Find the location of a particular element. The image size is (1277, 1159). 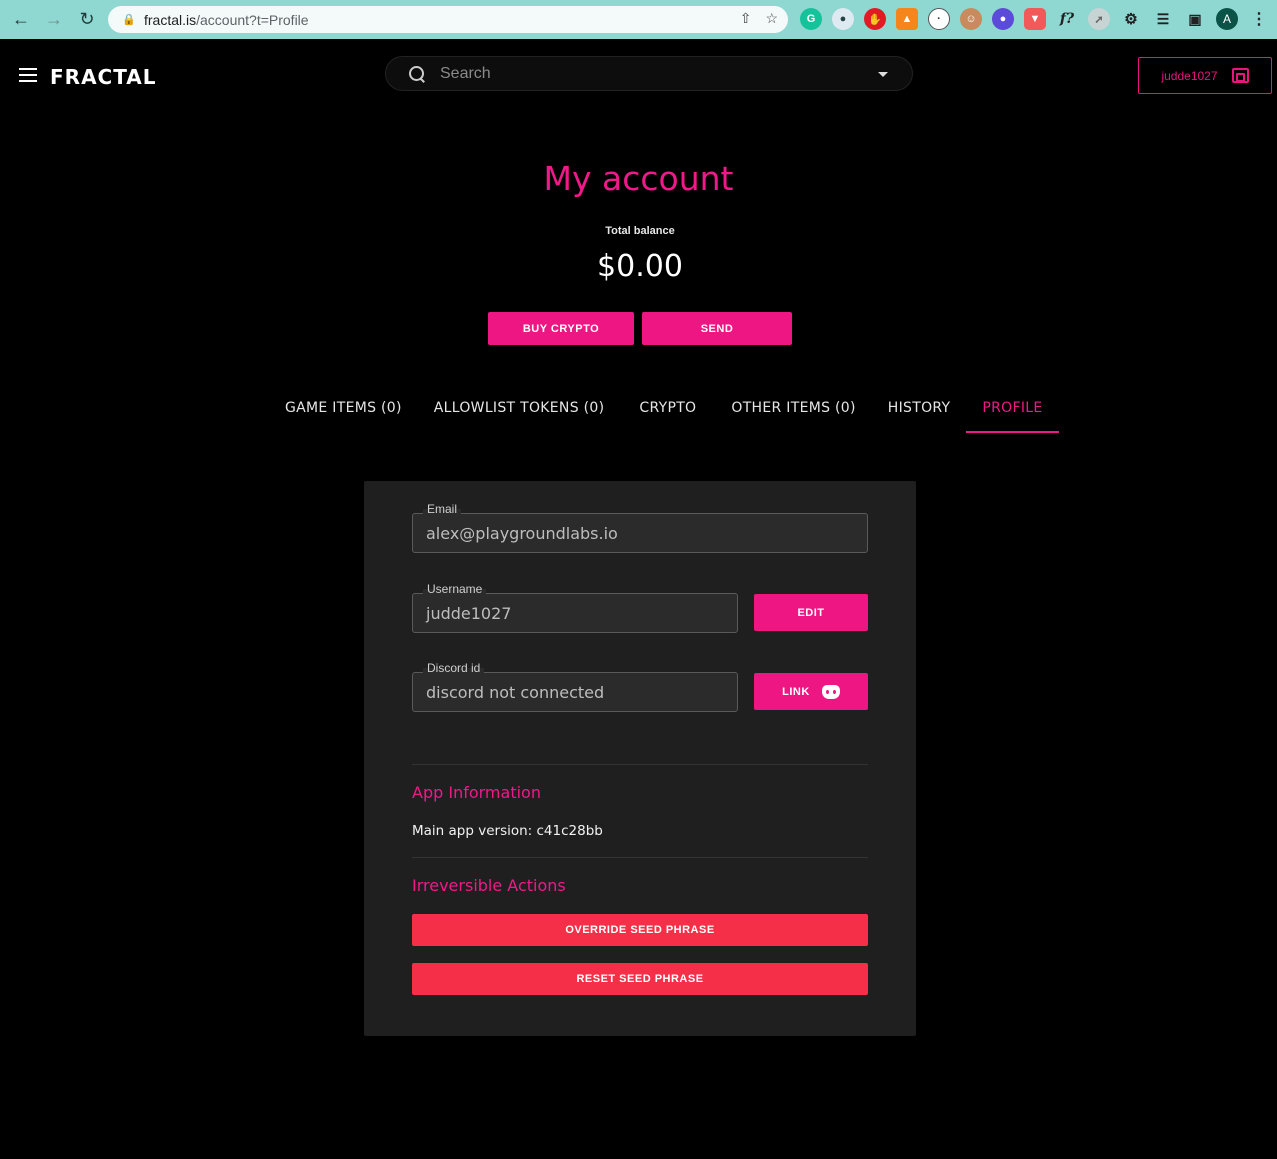

wallet-button: judde1027 is located at coordinates (1205, 75).